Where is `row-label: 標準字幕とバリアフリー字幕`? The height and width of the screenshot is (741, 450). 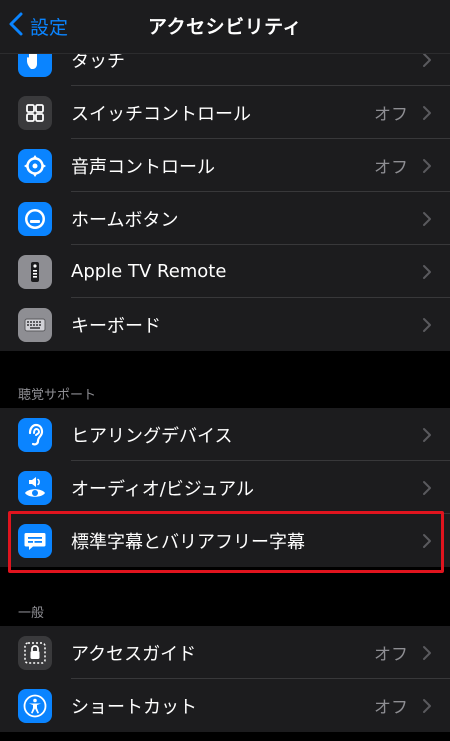
row-label: 標準字幕とバリアフリー字幕 is located at coordinates (188, 542).